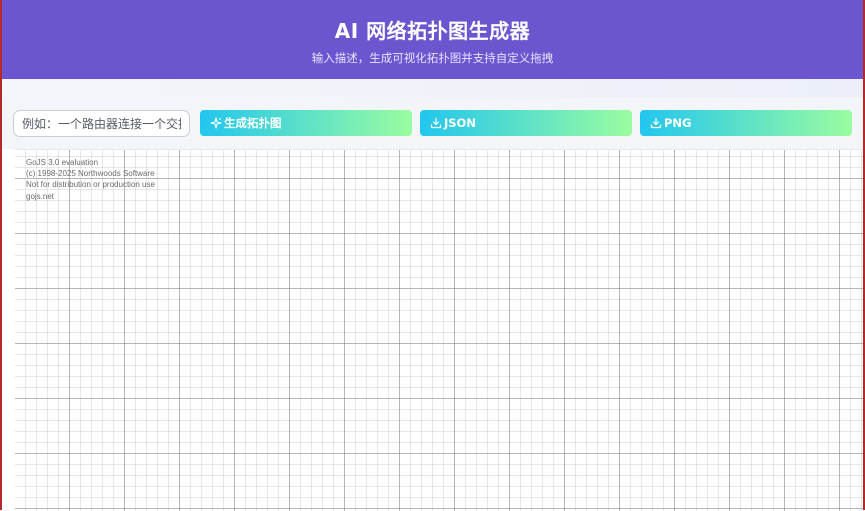 The width and height of the screenshot is (865, 511). What do you see at coordinates (746, 123) in the screenshot?
I see `download-png-button: PNG` at bounding box center [746, 123].